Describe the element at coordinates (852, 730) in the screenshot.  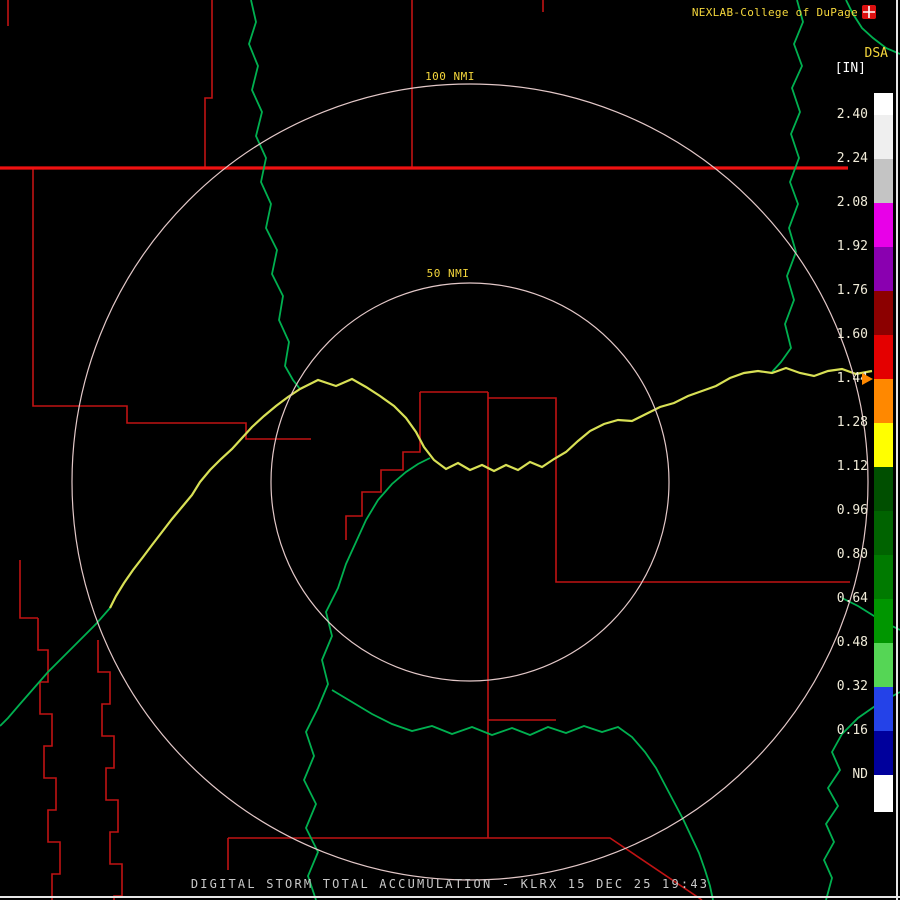
I see `colorbar-label: 0.16` at that location.